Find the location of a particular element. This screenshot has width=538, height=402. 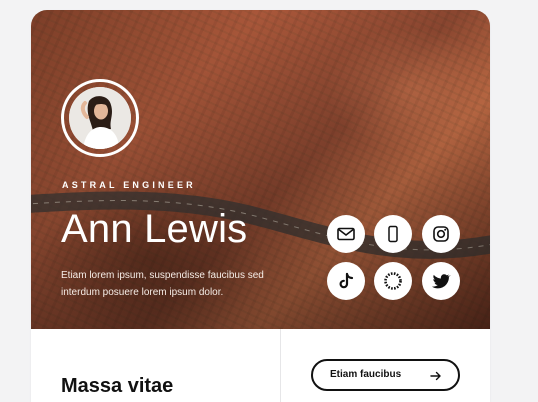

avatar-photo is located at coordinates (100, 118).